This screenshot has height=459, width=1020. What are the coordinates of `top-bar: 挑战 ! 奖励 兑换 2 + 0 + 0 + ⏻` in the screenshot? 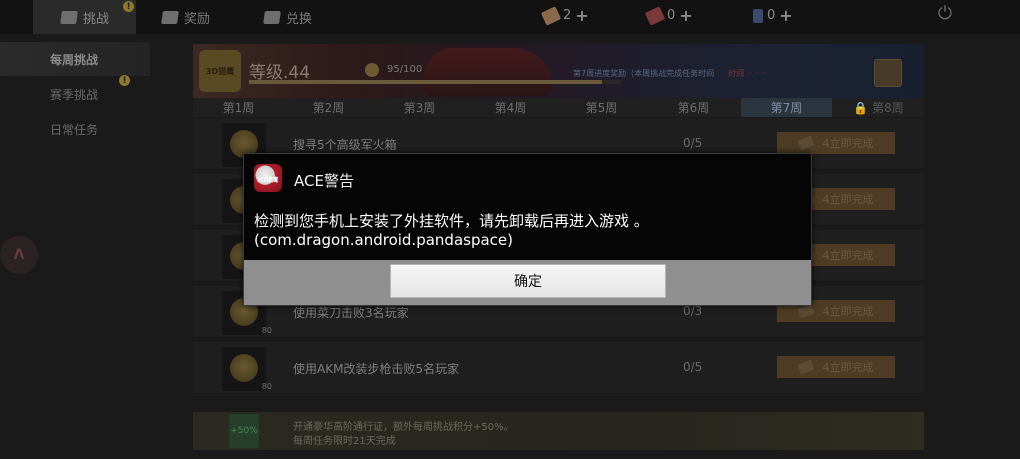 It's located at (510, 17).